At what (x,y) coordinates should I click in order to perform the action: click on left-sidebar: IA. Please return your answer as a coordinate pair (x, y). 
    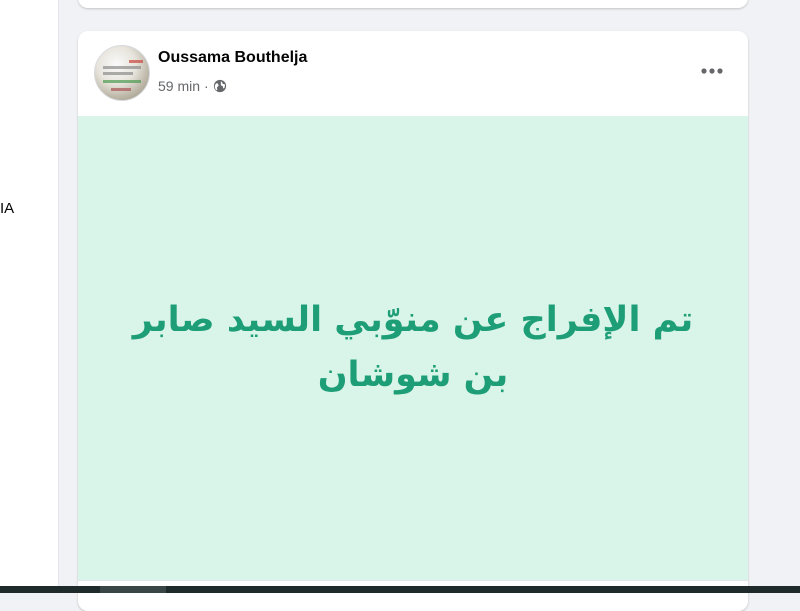
    Looking at the image, I should click on (29, 296).